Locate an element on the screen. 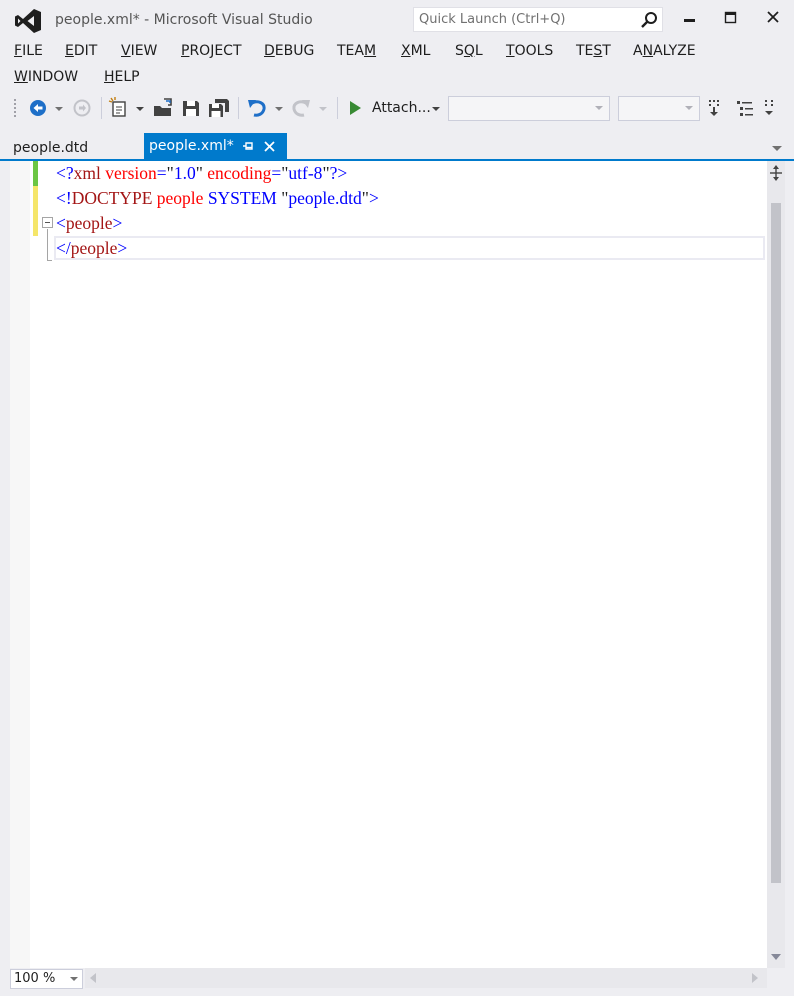  toolbar-overflow-icon is located at coordinates (769, 108).